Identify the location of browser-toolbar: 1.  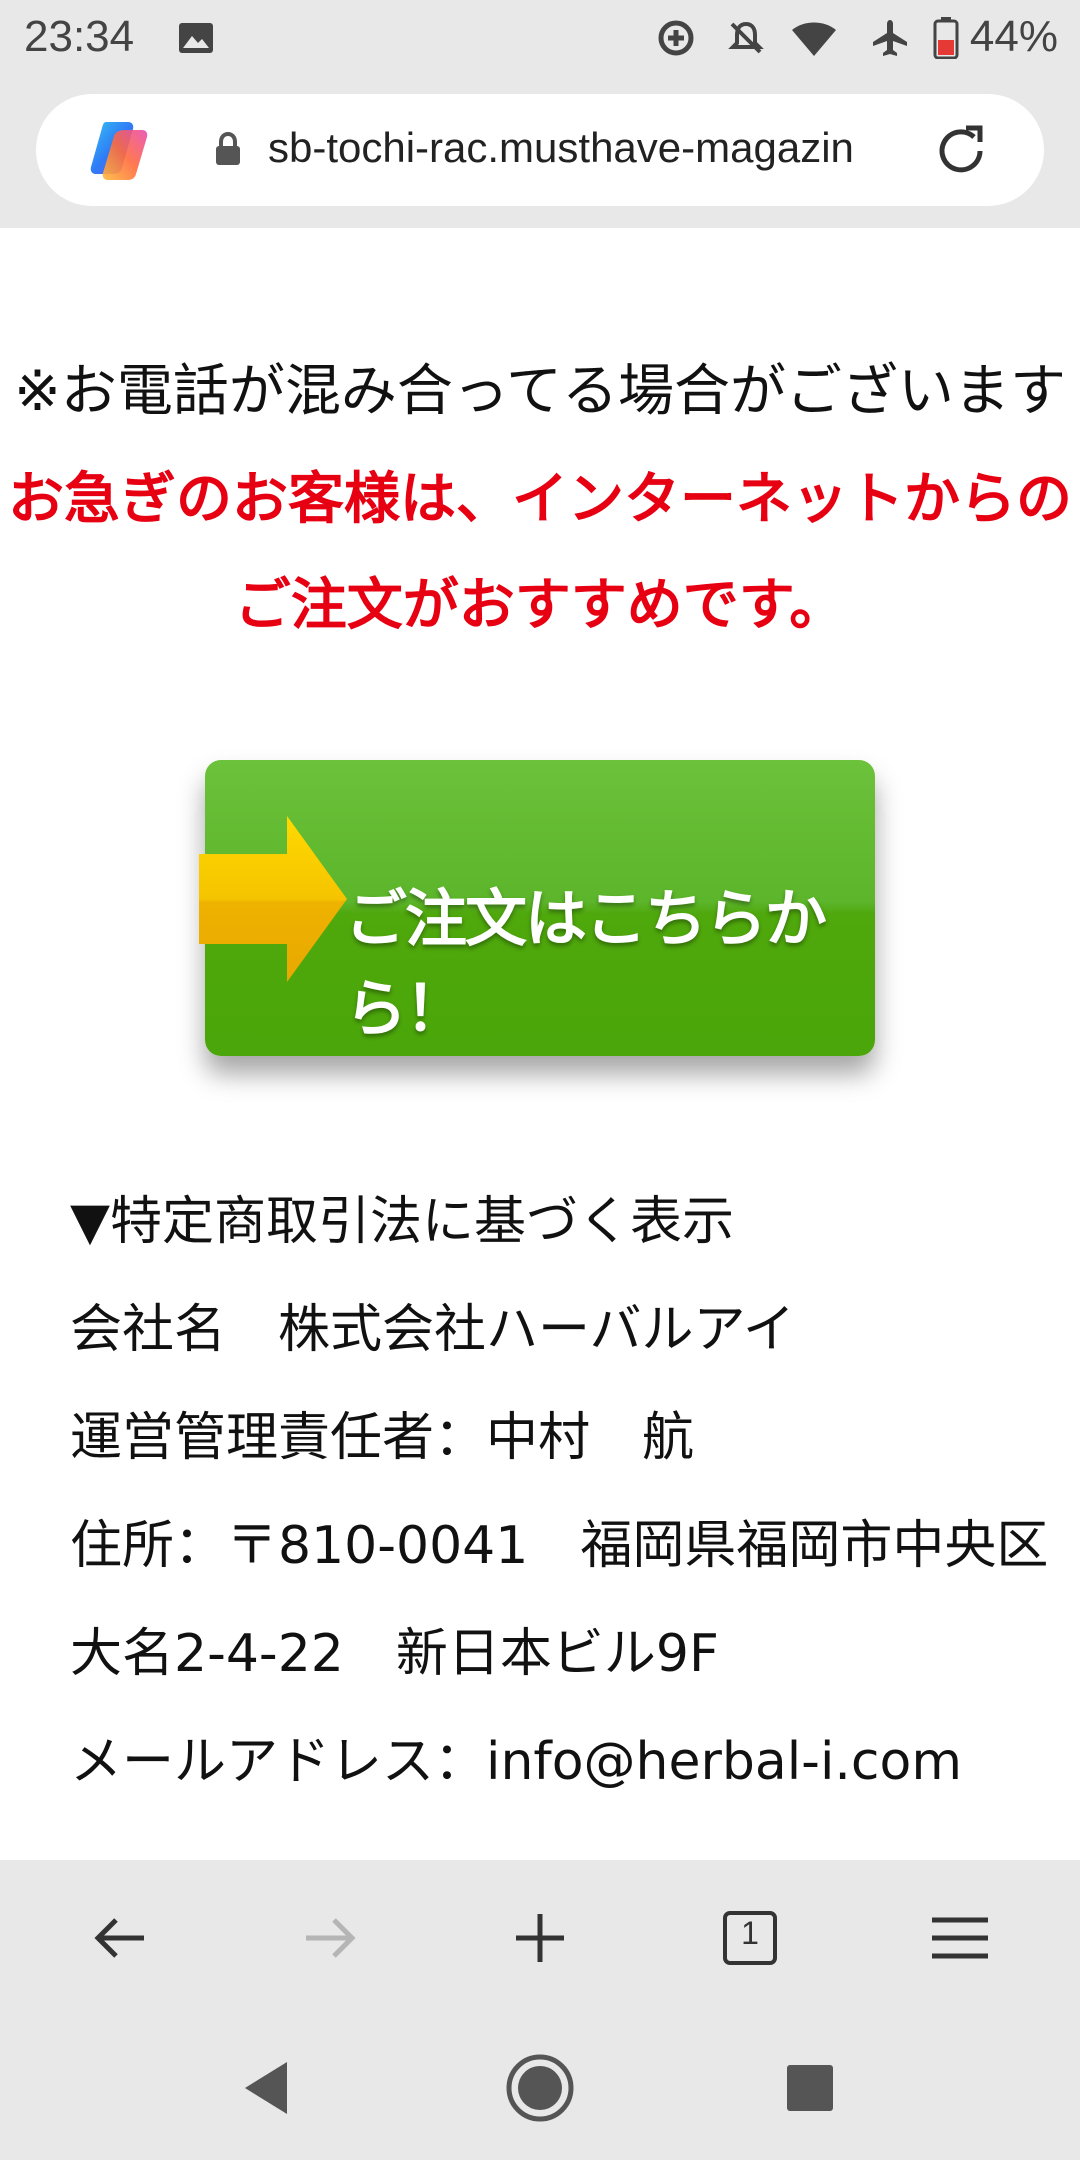
(540, 1938).